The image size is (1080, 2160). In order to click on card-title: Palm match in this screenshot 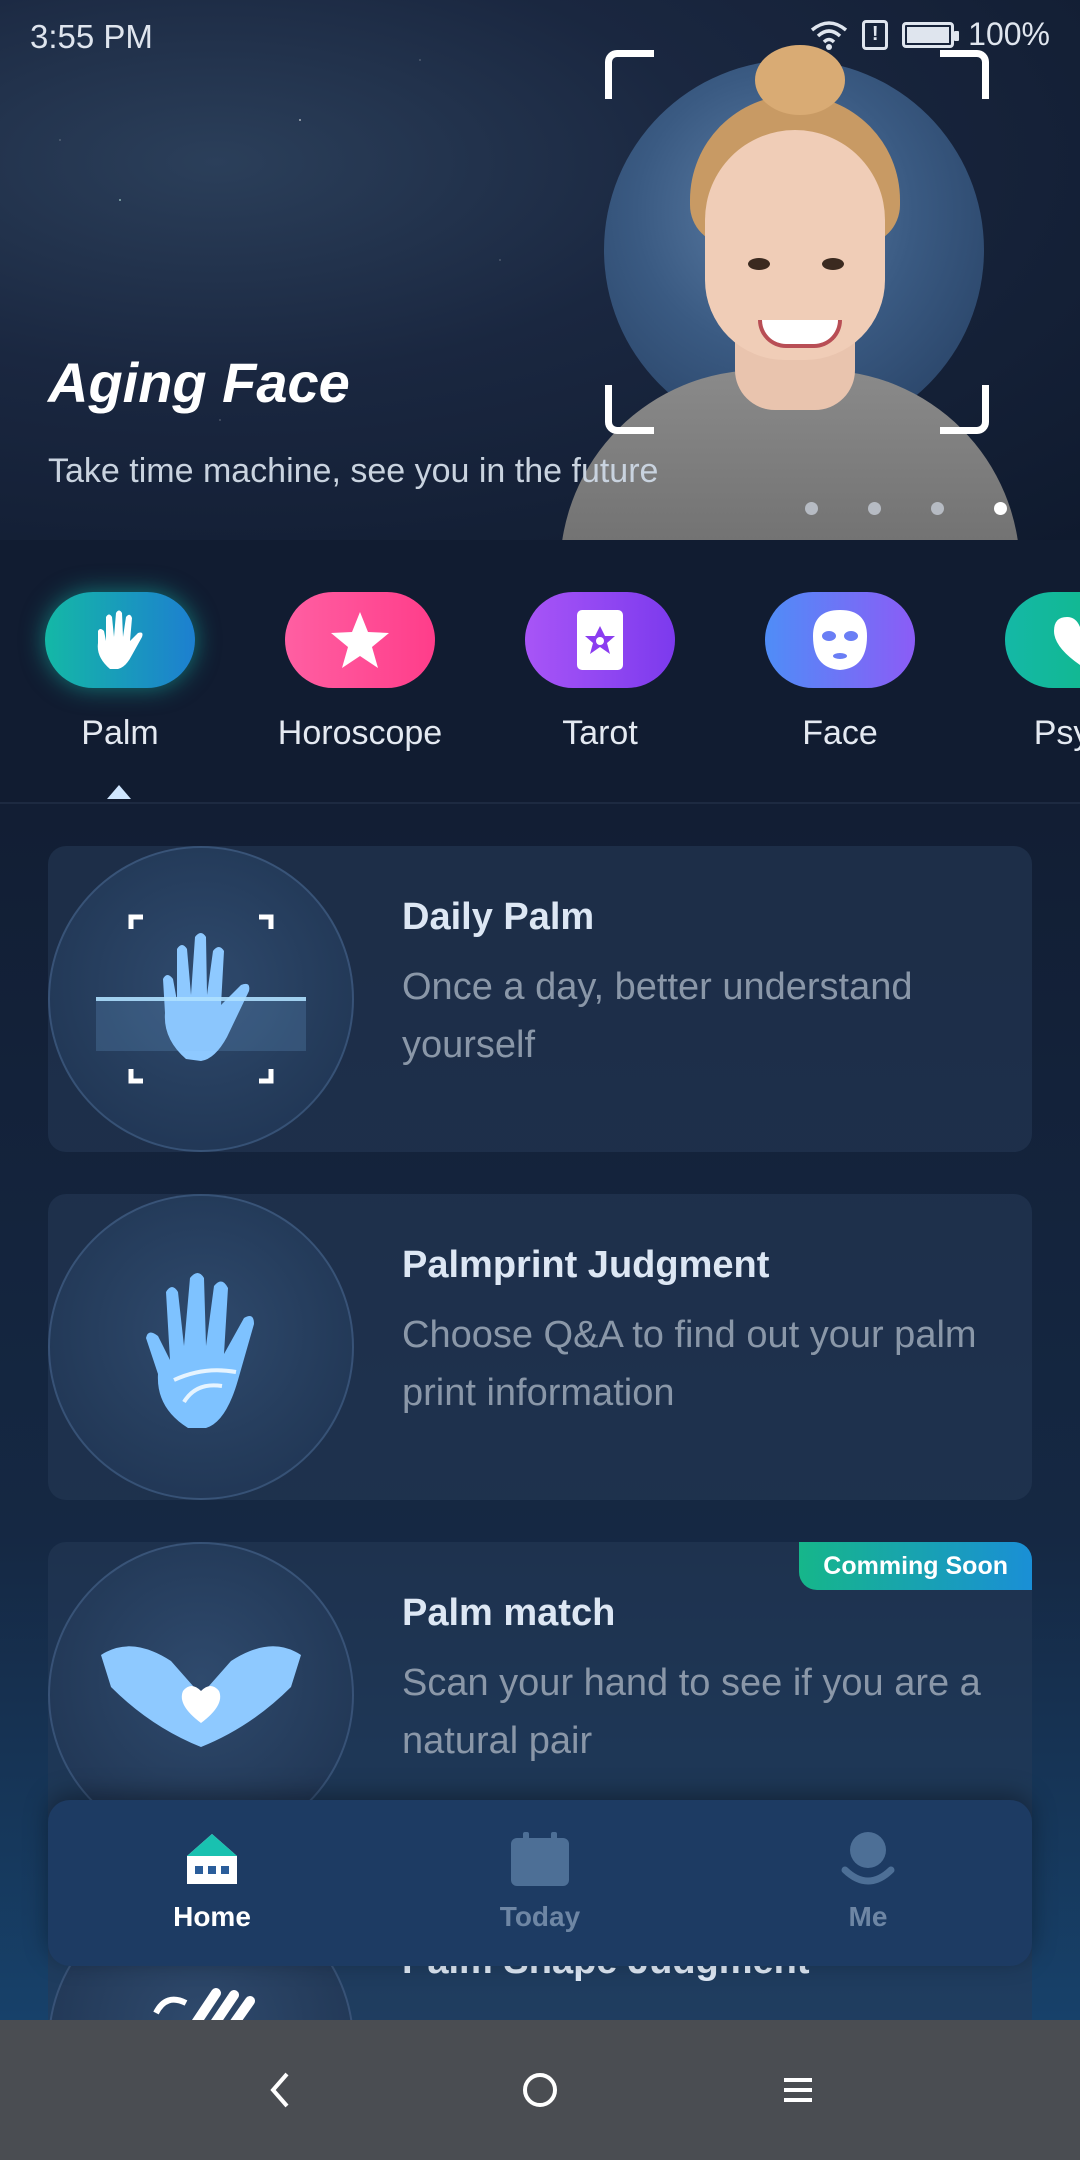, I will do `click(509, 1613)`.